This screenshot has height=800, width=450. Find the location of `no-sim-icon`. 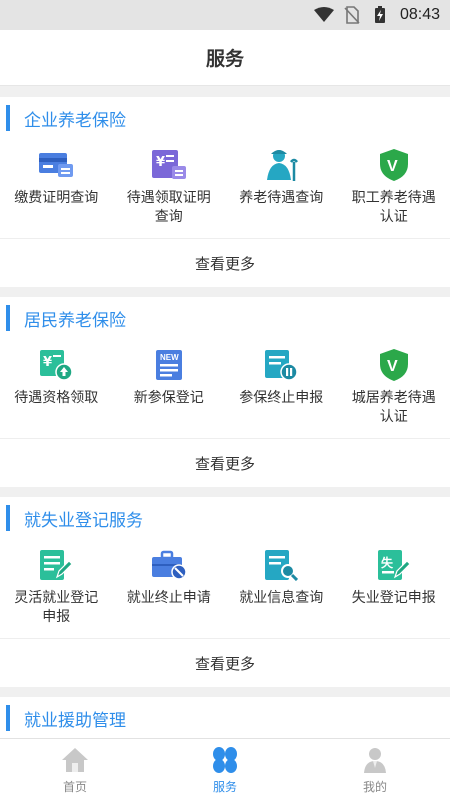

no-sim-icon is located at coordinates (352, 15).